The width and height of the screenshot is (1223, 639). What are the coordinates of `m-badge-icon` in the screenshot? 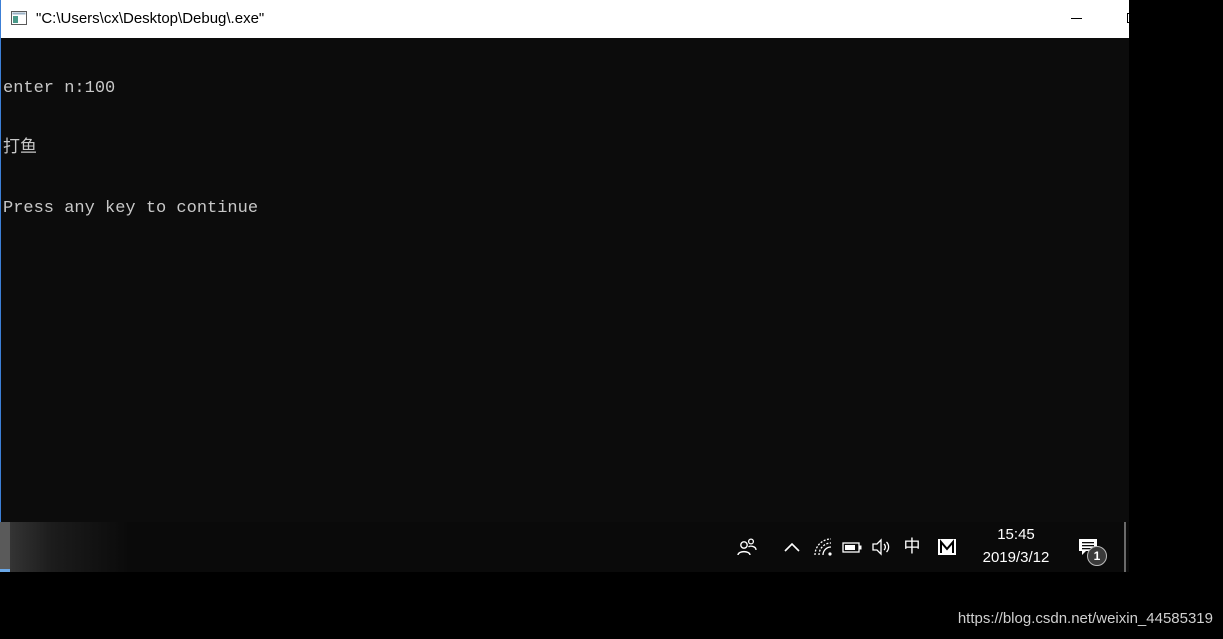 It's located at (947, 547).